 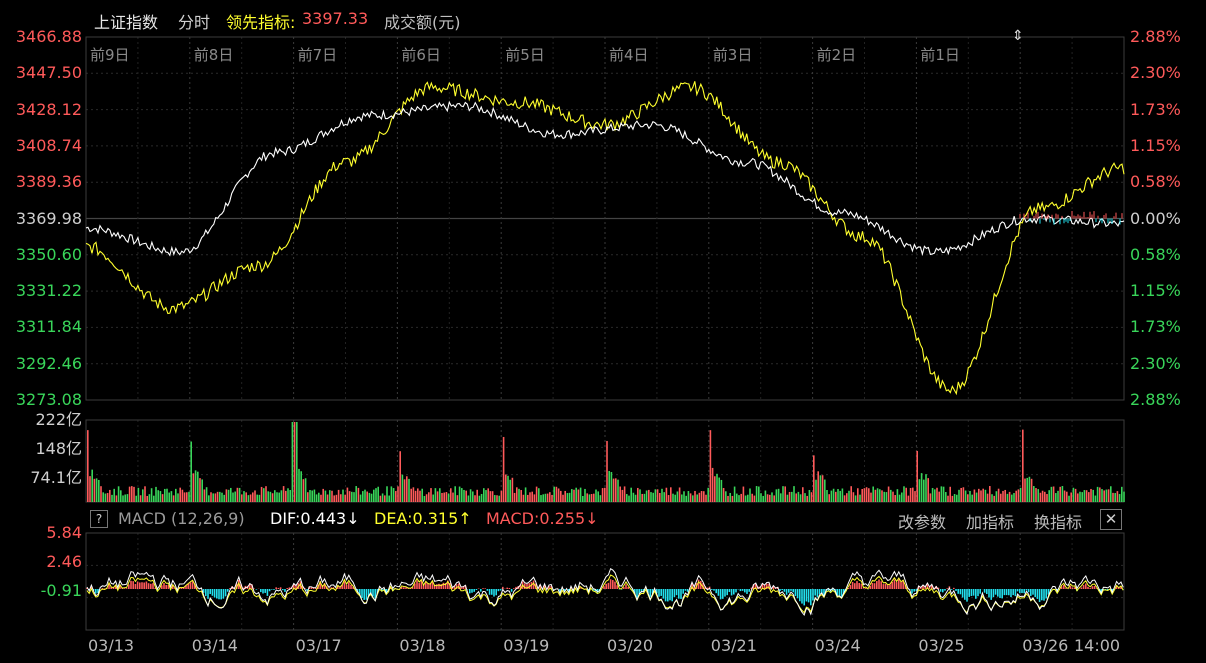 I want to click on add-indicator-button: 加指标, so click(x=990, y=521).